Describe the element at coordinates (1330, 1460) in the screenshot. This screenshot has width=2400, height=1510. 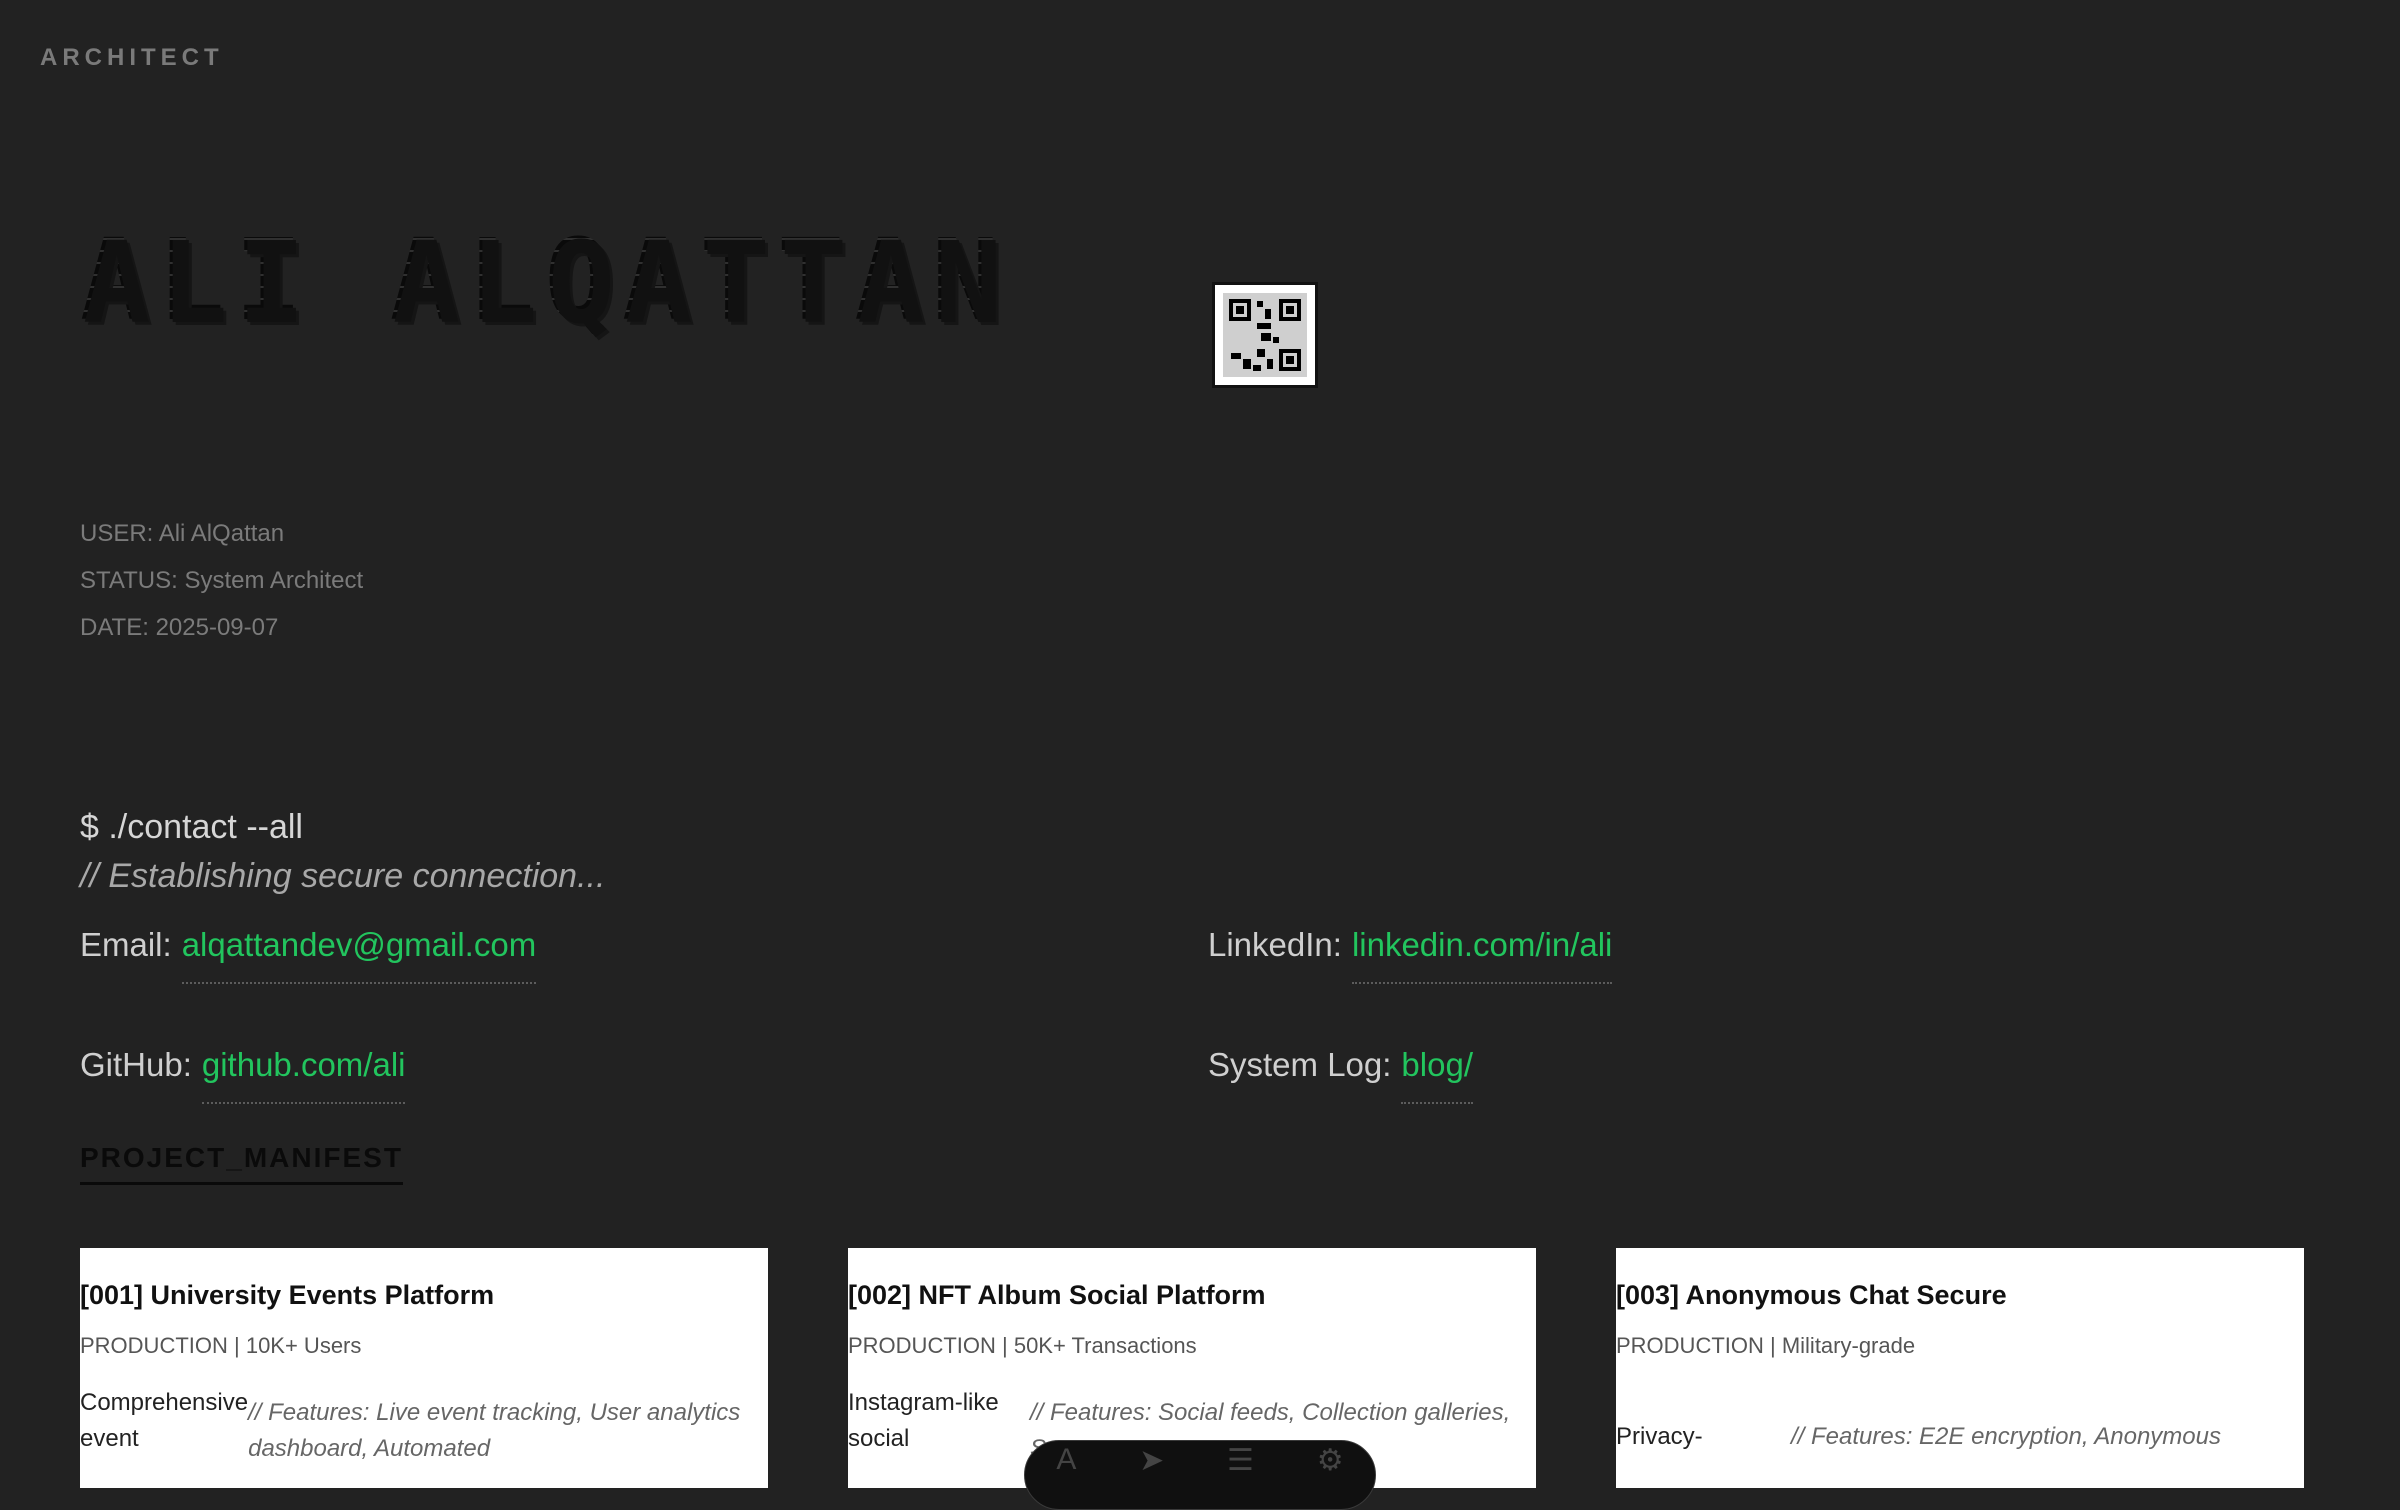
I see `gear-icon: ⚙` at that location.